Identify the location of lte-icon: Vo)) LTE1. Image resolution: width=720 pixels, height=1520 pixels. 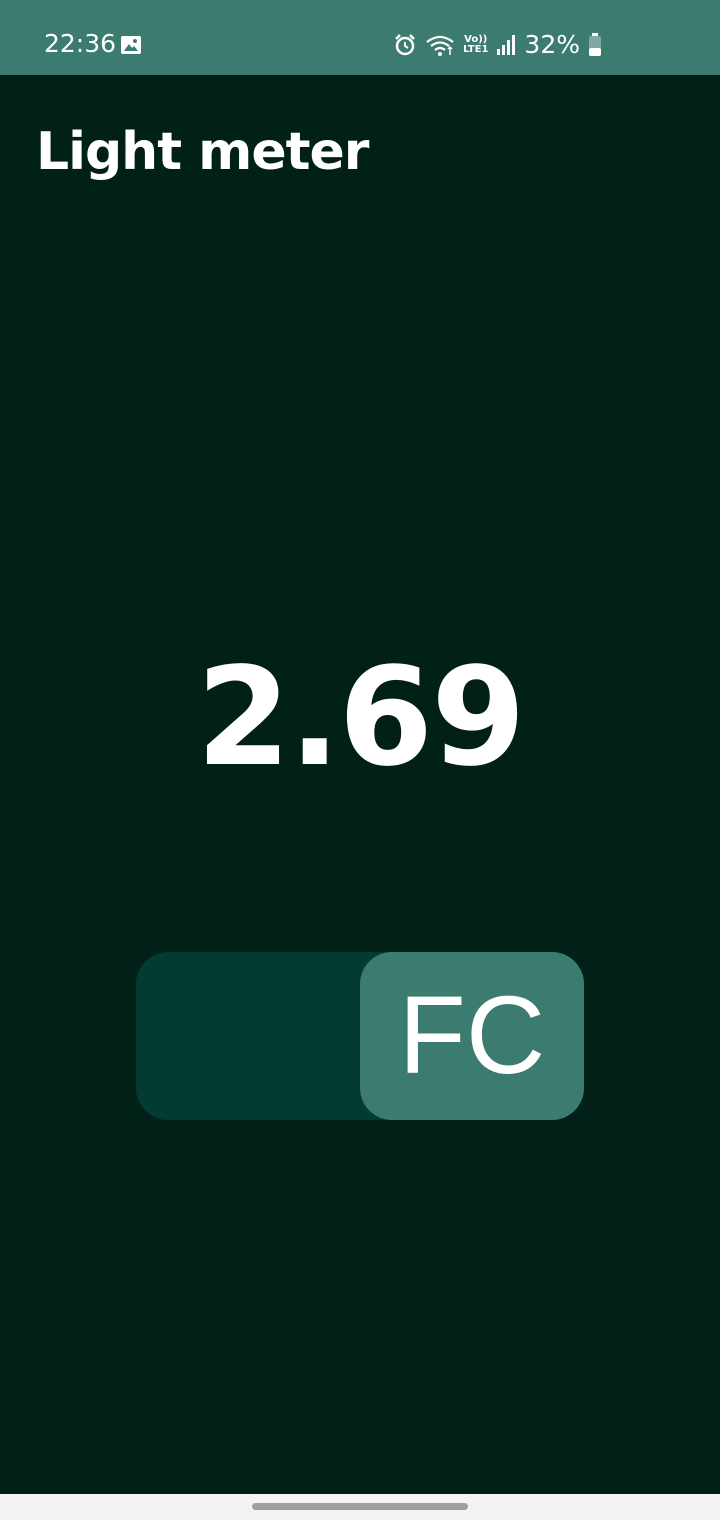
(476, 44).